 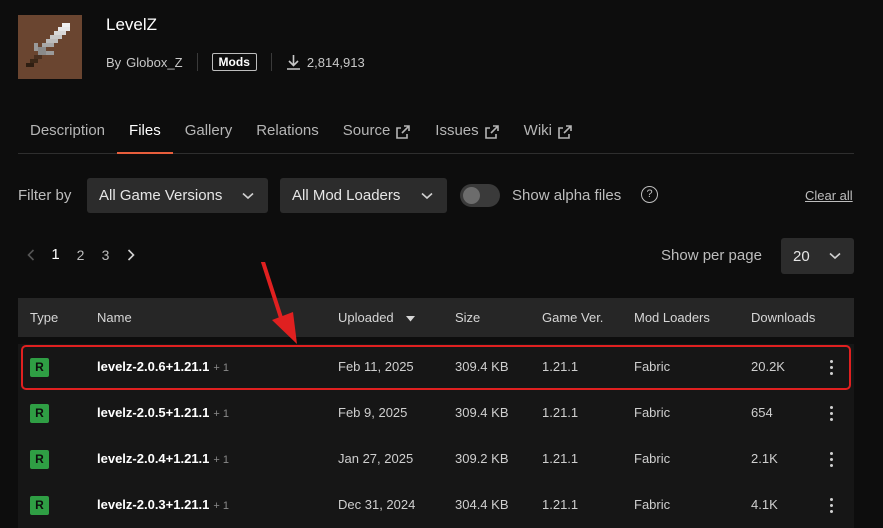 I want to click on downloads-cell: 2.1K, so click(x=764, y=458).